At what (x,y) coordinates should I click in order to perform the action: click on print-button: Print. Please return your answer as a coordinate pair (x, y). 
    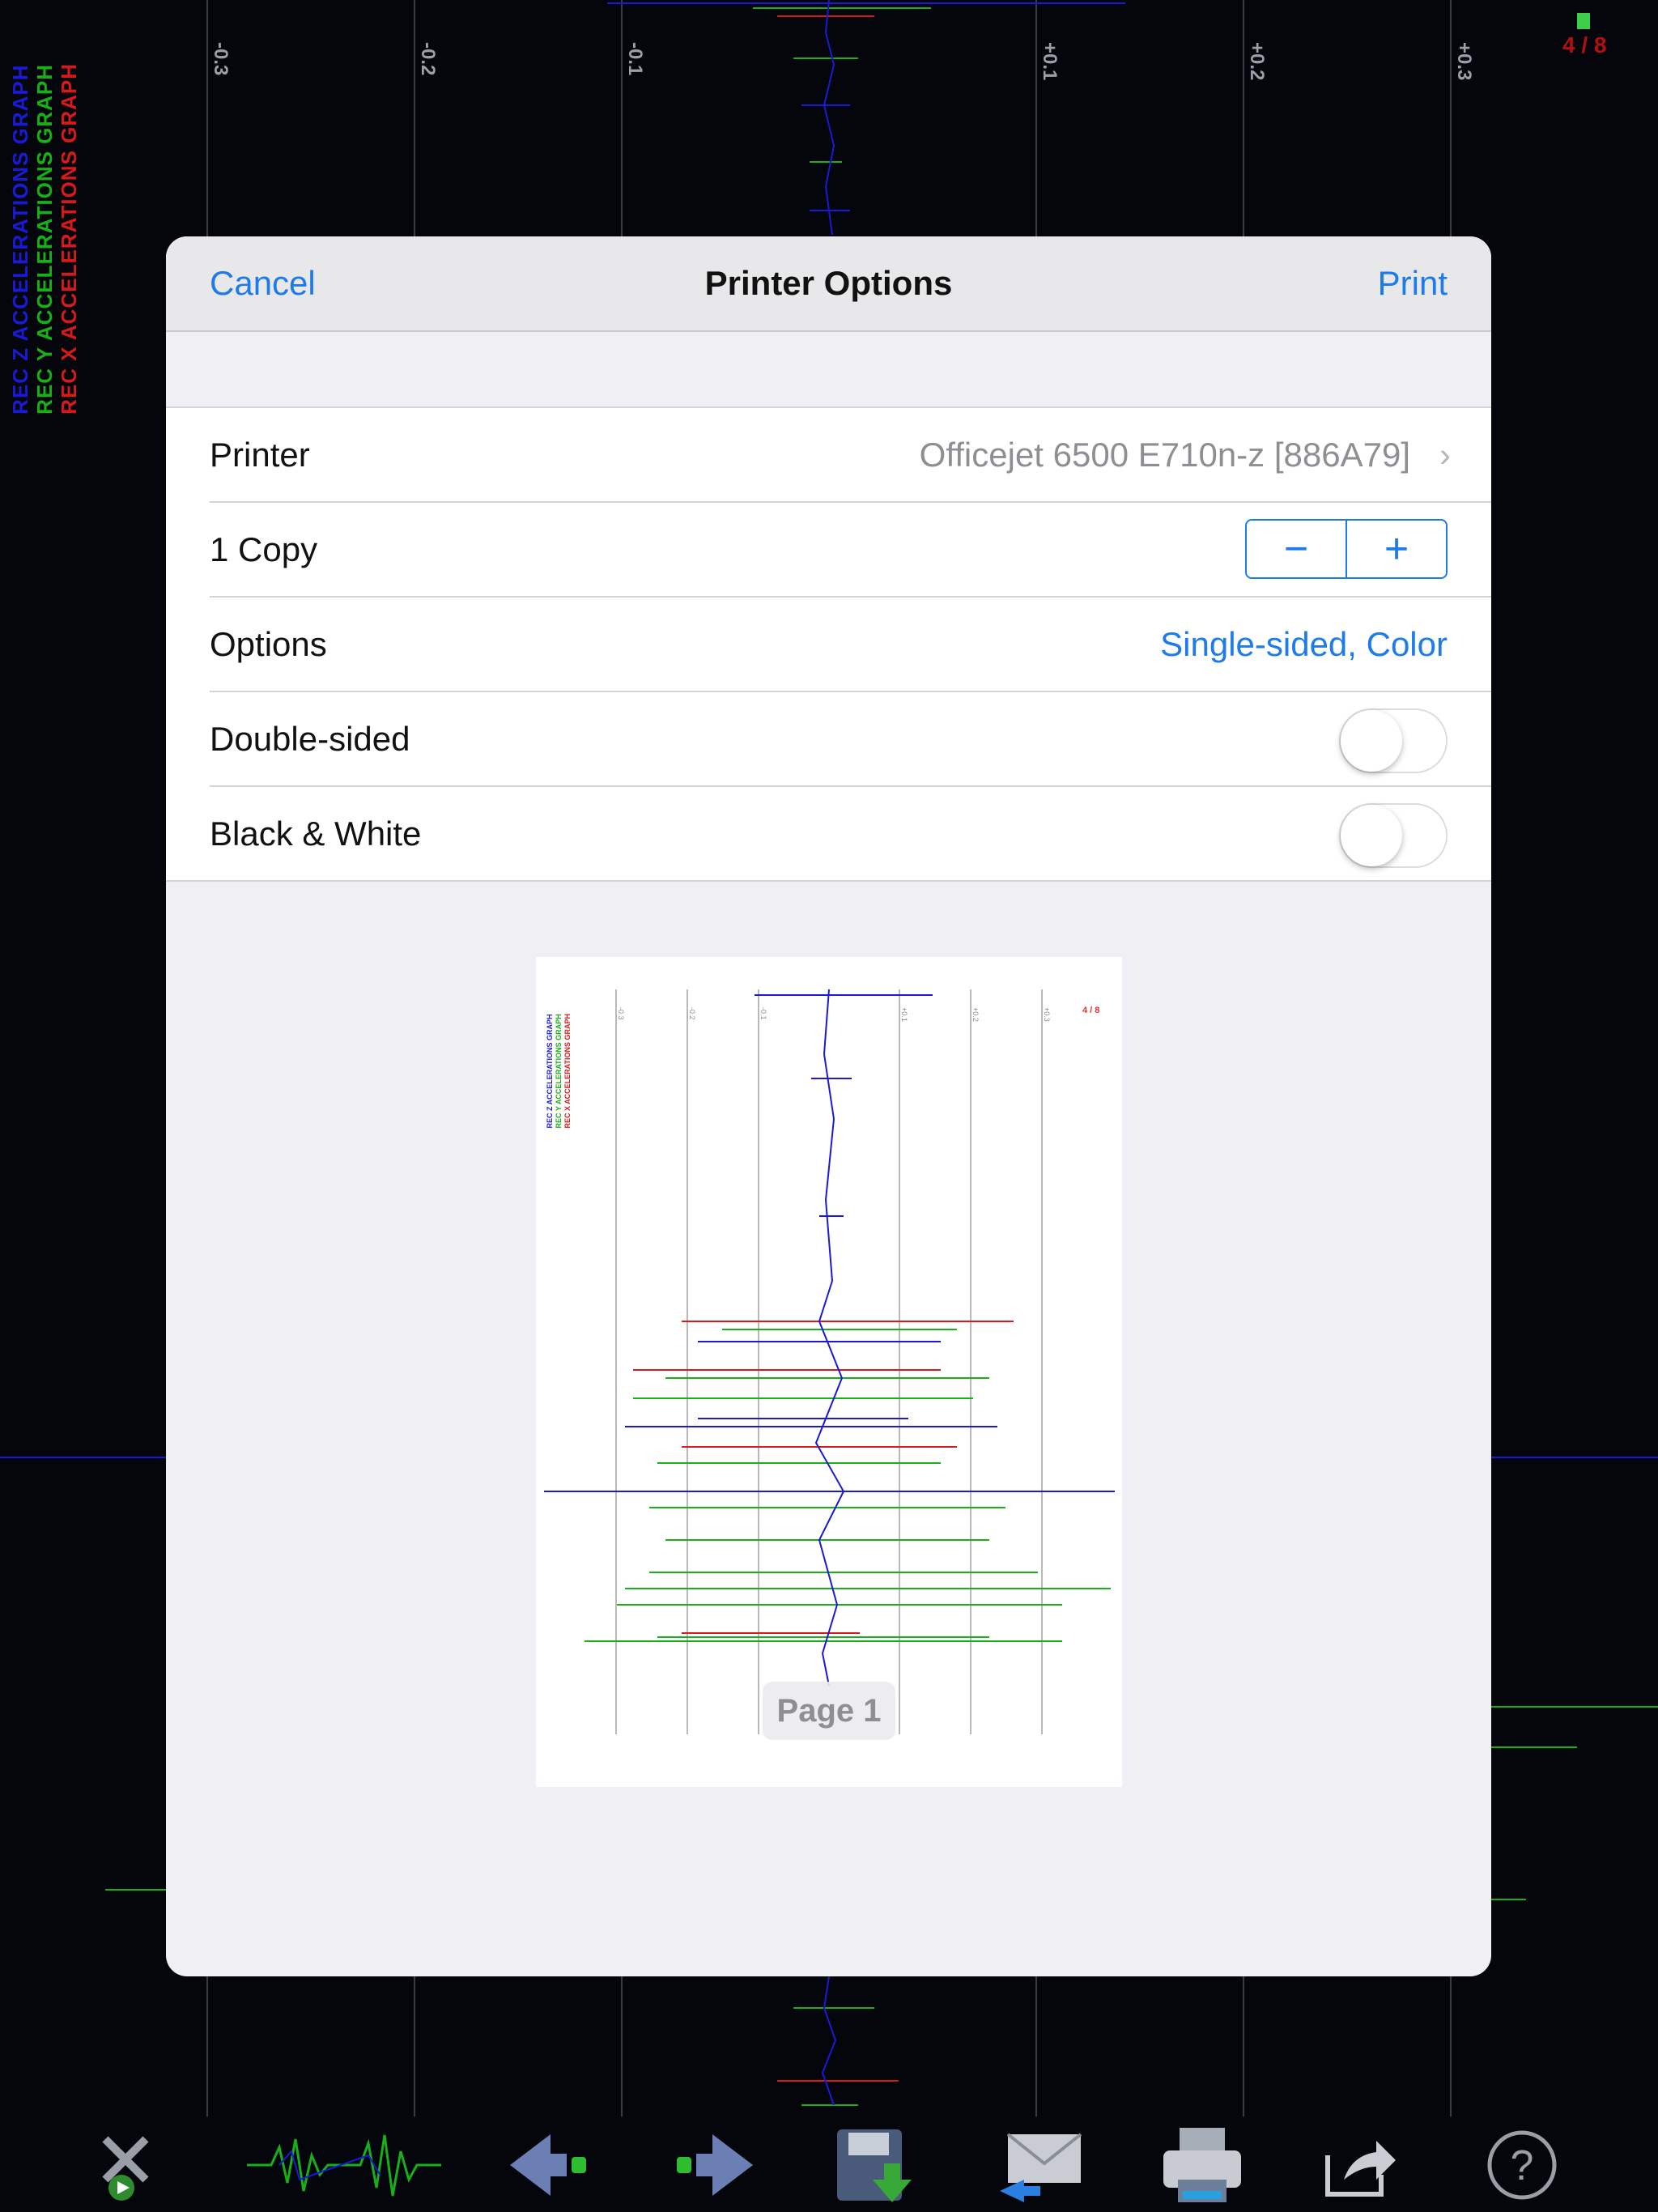
    Looking at the image, I should click on (1413, 284).